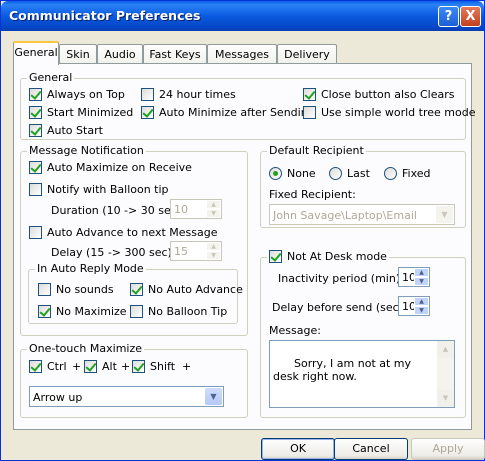 Image resolution: width=485 pixels, height=461 pixels. I want to click on no-balloon-tip-label: No Balloon Tip, so click(188, 311).